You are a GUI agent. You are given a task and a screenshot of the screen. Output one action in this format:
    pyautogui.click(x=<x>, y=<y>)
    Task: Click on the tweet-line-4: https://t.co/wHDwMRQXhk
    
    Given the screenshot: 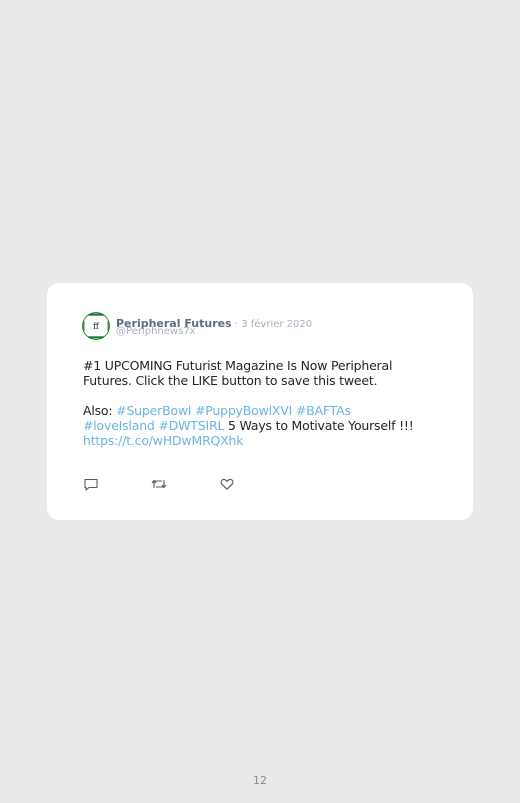 What is the action you would take?
    pyautogui.click(x=258, y=440)
    